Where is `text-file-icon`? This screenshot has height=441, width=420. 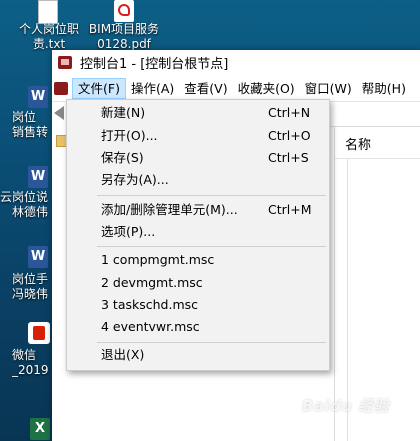
text-file-icon is located at coordinates (48, 12).